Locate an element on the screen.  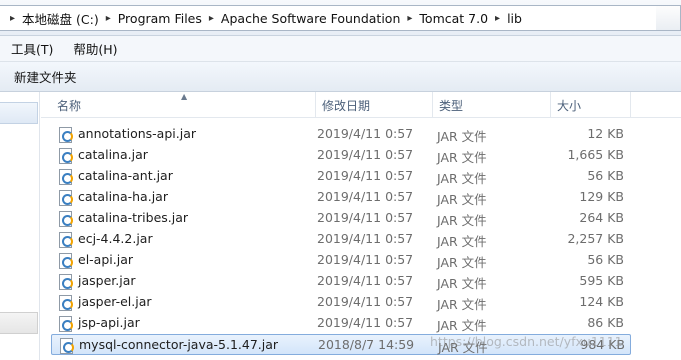
toolbar: 新建文件夹 is located at coordinates (340, 77).